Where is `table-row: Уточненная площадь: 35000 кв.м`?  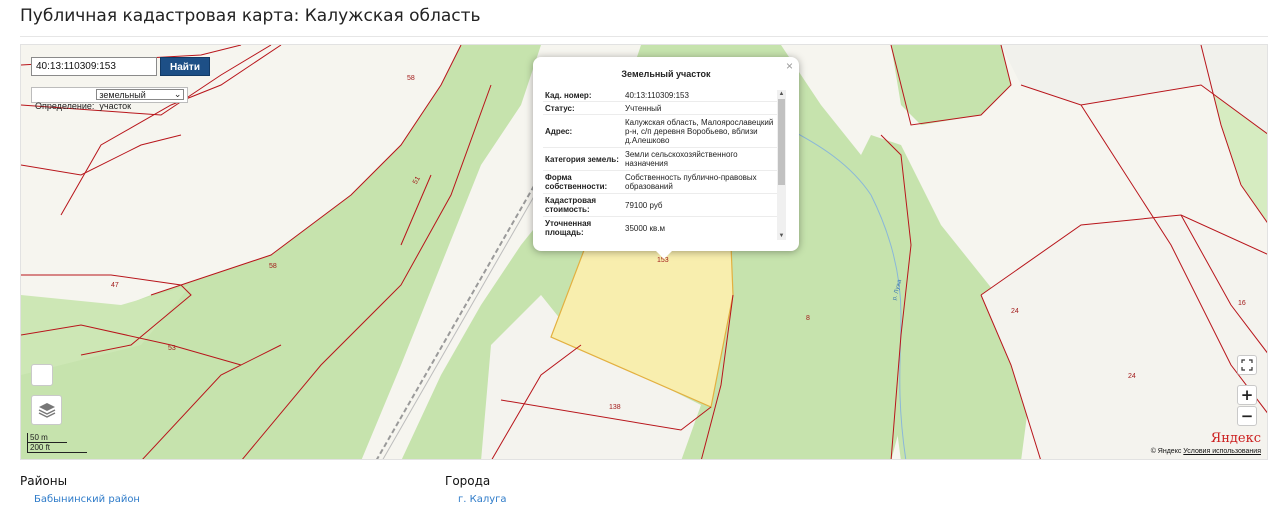 table-row: Уточненная площадь: 35000 кв.м is located at coordinates (661, 228).